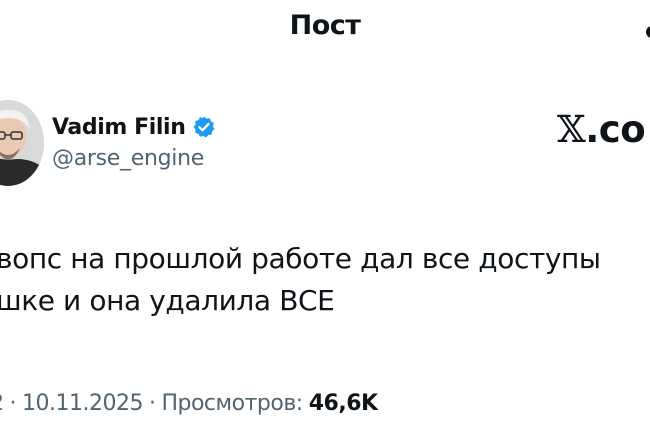 This screenshot has width=650, height=430. I want to click on post-date: 10.11.2025, so click(82, 403).